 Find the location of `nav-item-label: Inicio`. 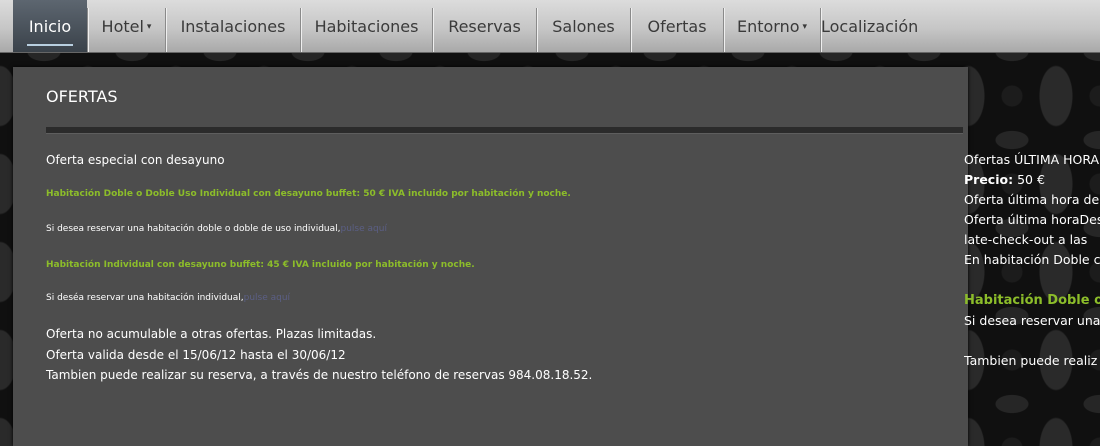

nav-item-label: Inicio is located at coordinates (50, 26).